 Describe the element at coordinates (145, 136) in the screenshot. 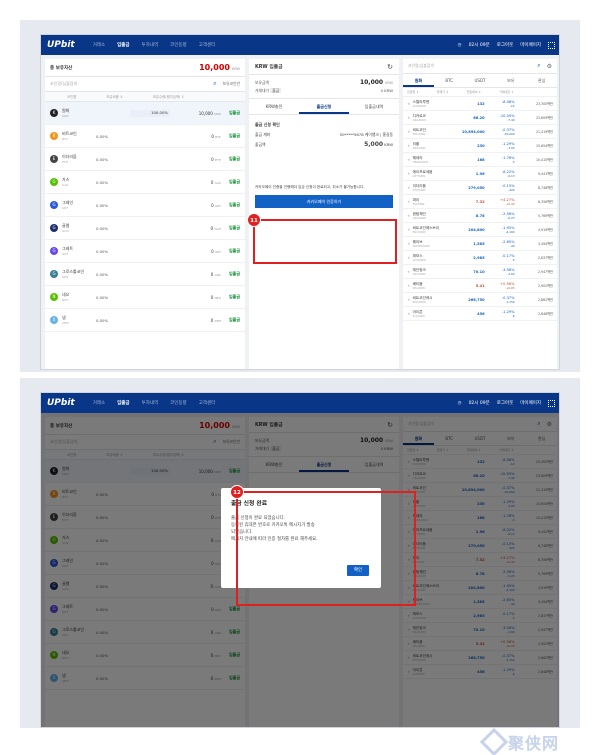

I see `coin-row: B 비트코인BTC 0.00% 0 BTC 입출금` at that location.